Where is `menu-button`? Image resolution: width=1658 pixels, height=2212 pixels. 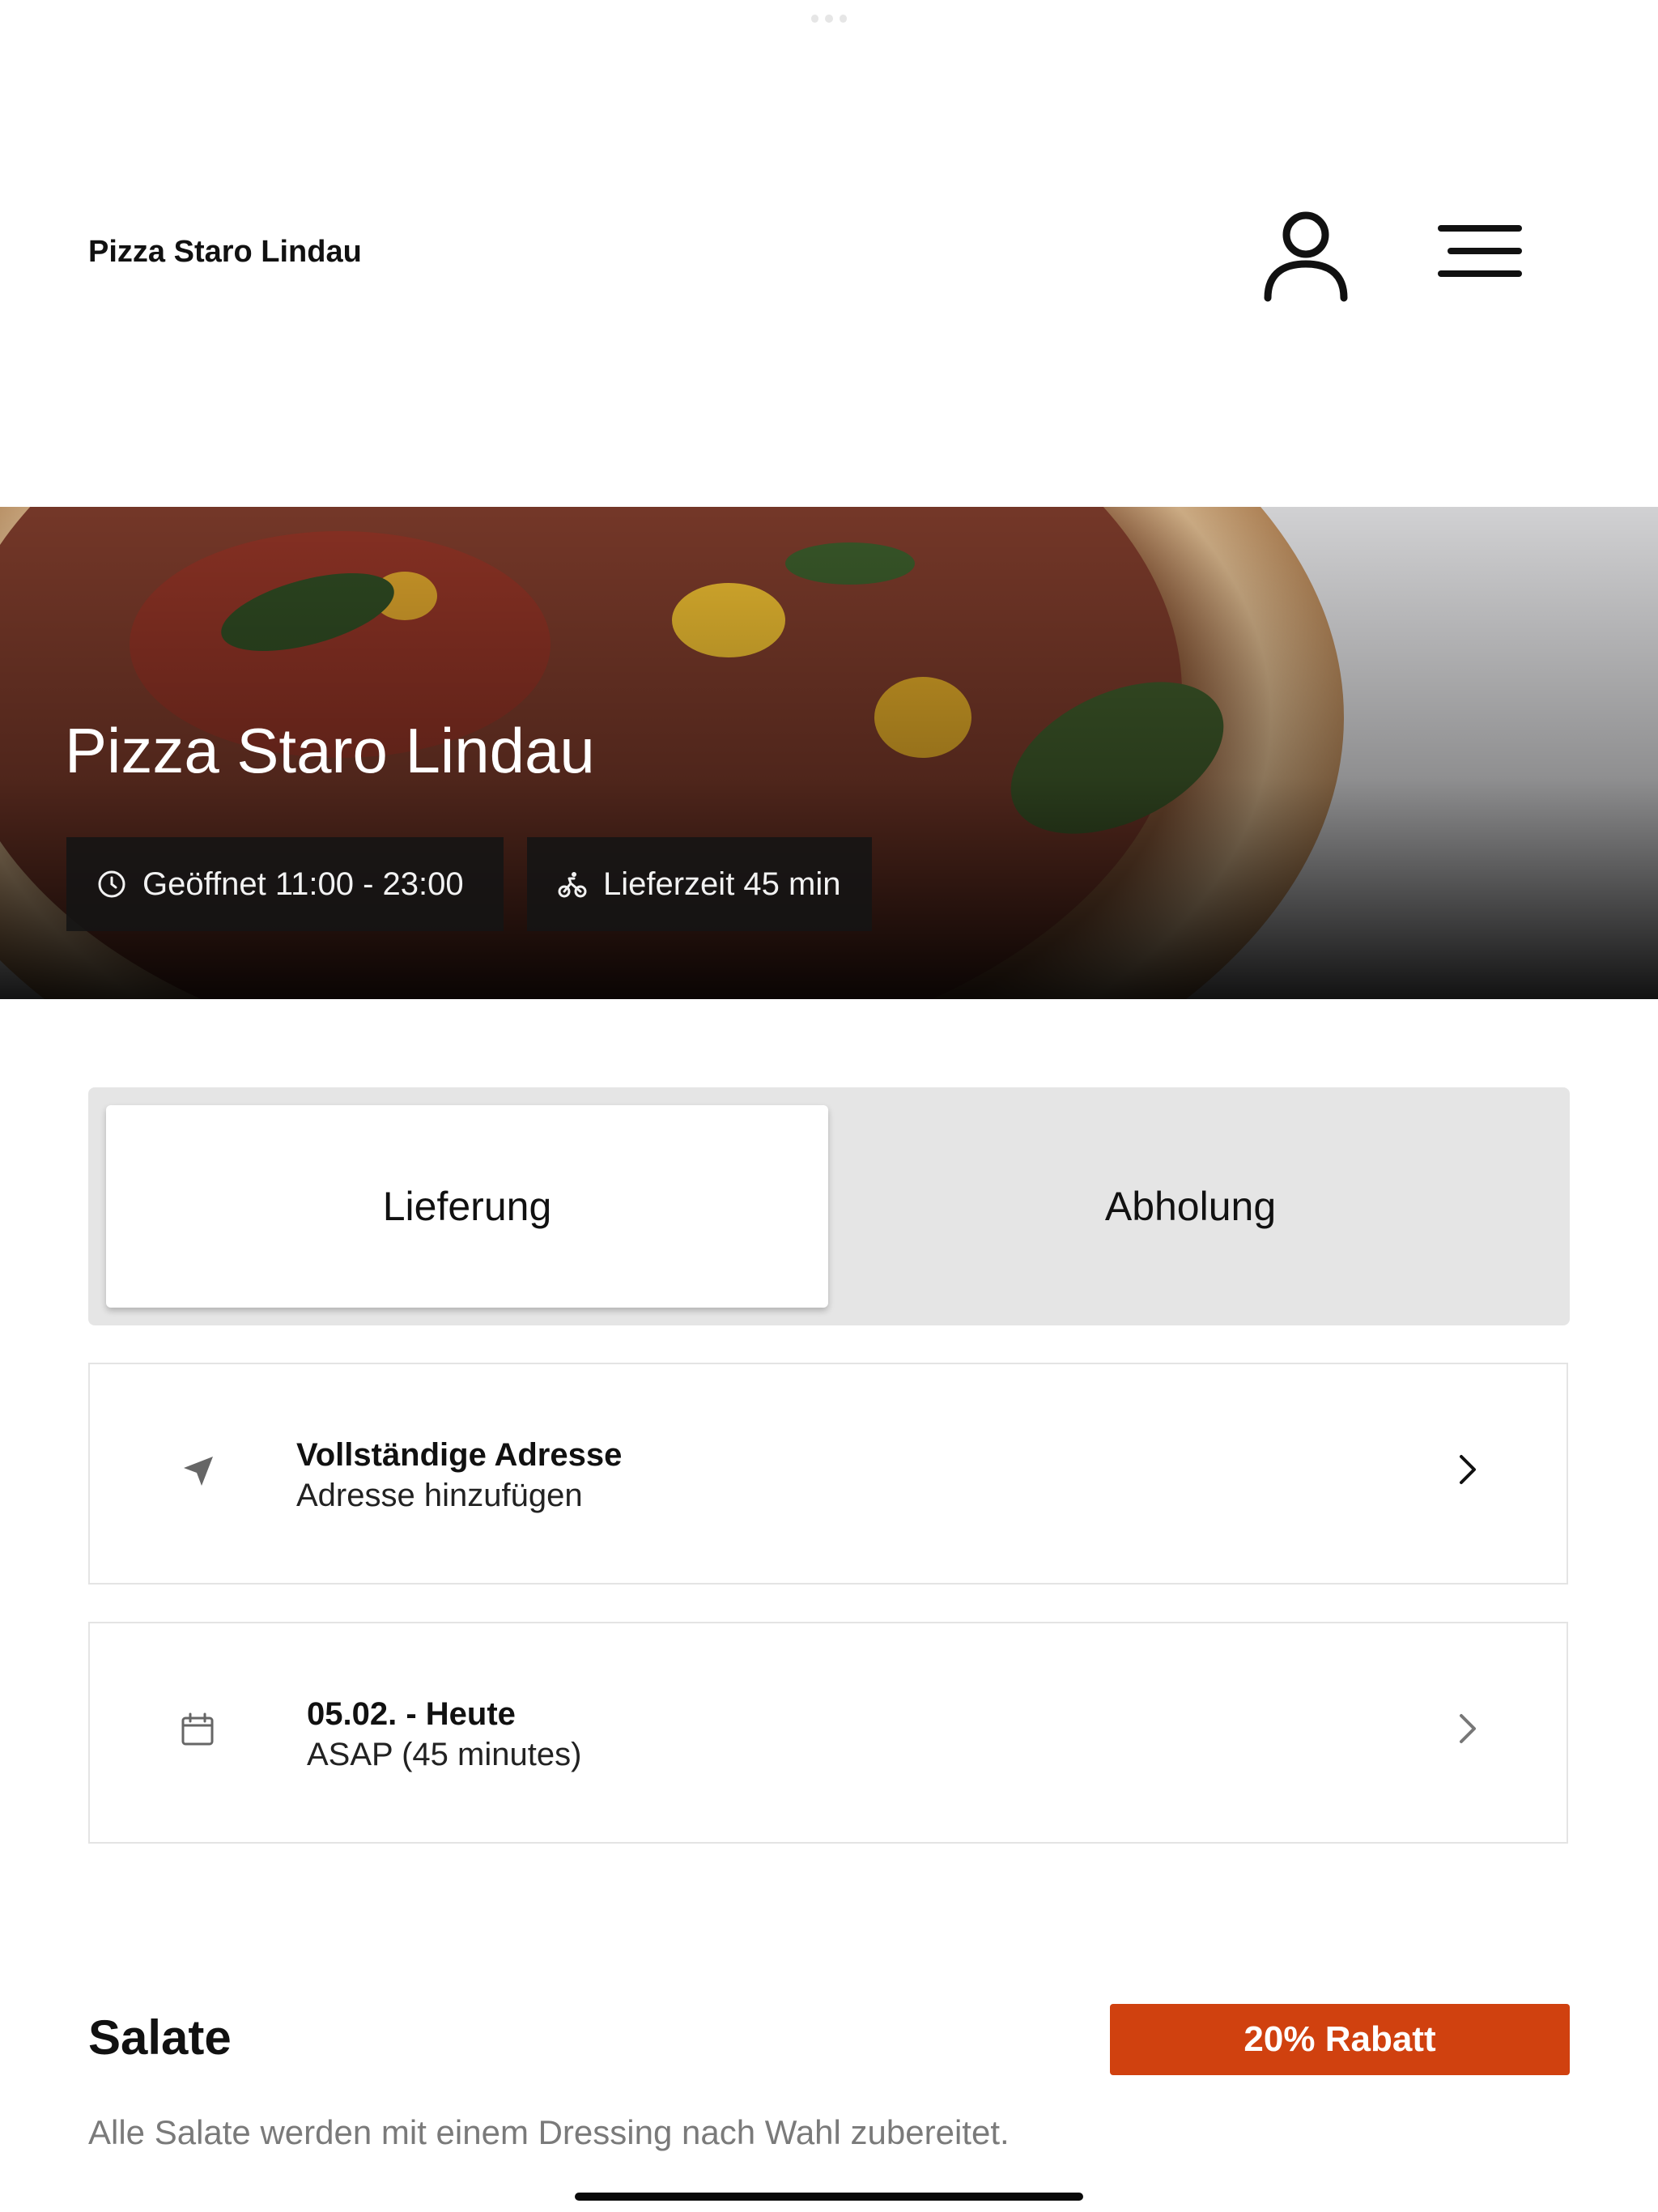
menu-button is located at coordinates (1480, 251).